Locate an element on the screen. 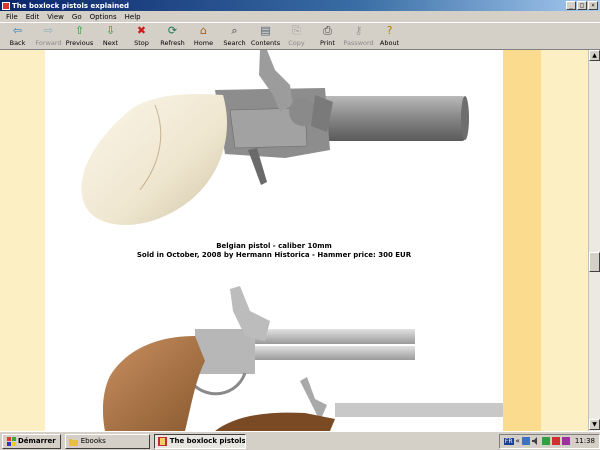 The width and height of the screenshot is (600, 450). about-label: About is located at coordinates (389, 43).